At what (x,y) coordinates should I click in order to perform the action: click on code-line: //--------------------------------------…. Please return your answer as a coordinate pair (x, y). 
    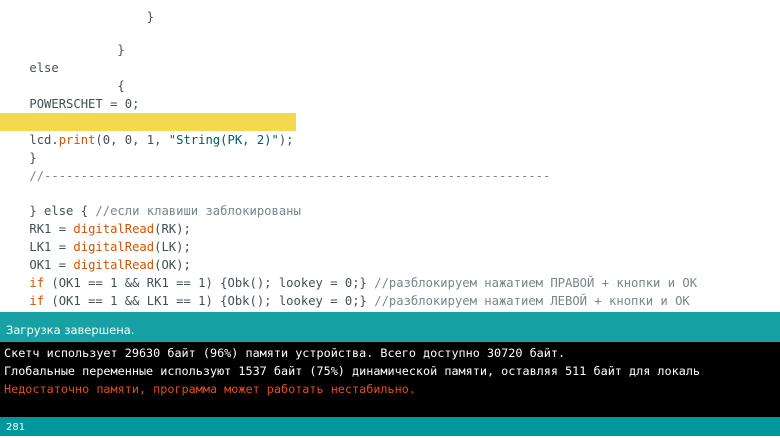
    Looking at the image, I should click on (390, 166).